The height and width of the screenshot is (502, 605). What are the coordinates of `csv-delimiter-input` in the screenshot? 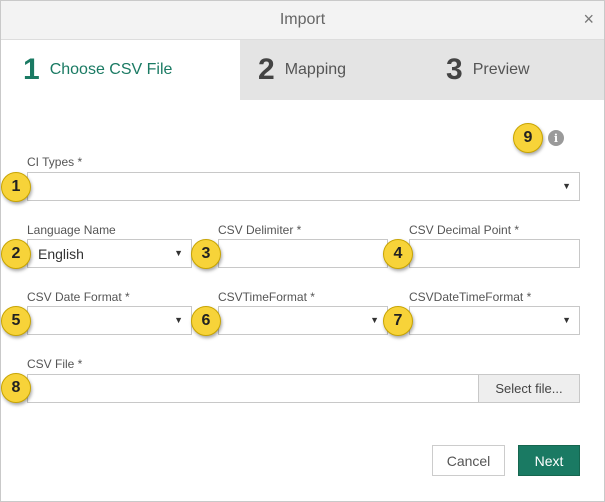 It's located at (303, 253).